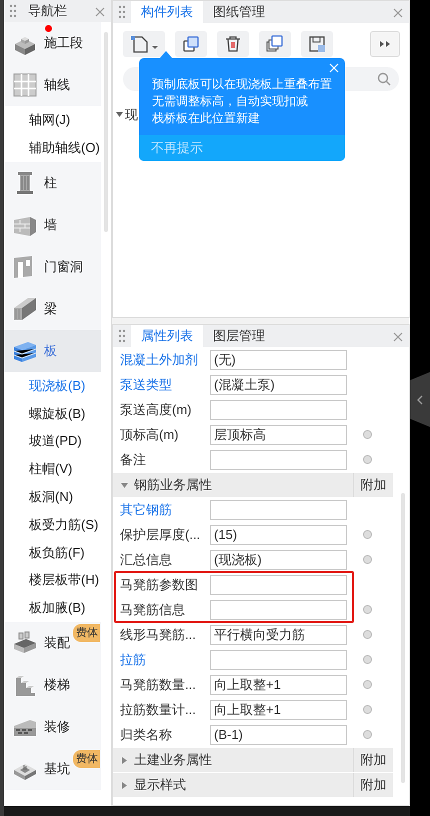 This screenshot has width=430, height=816. I want to click on nav-category: 板, so click(52, 351).